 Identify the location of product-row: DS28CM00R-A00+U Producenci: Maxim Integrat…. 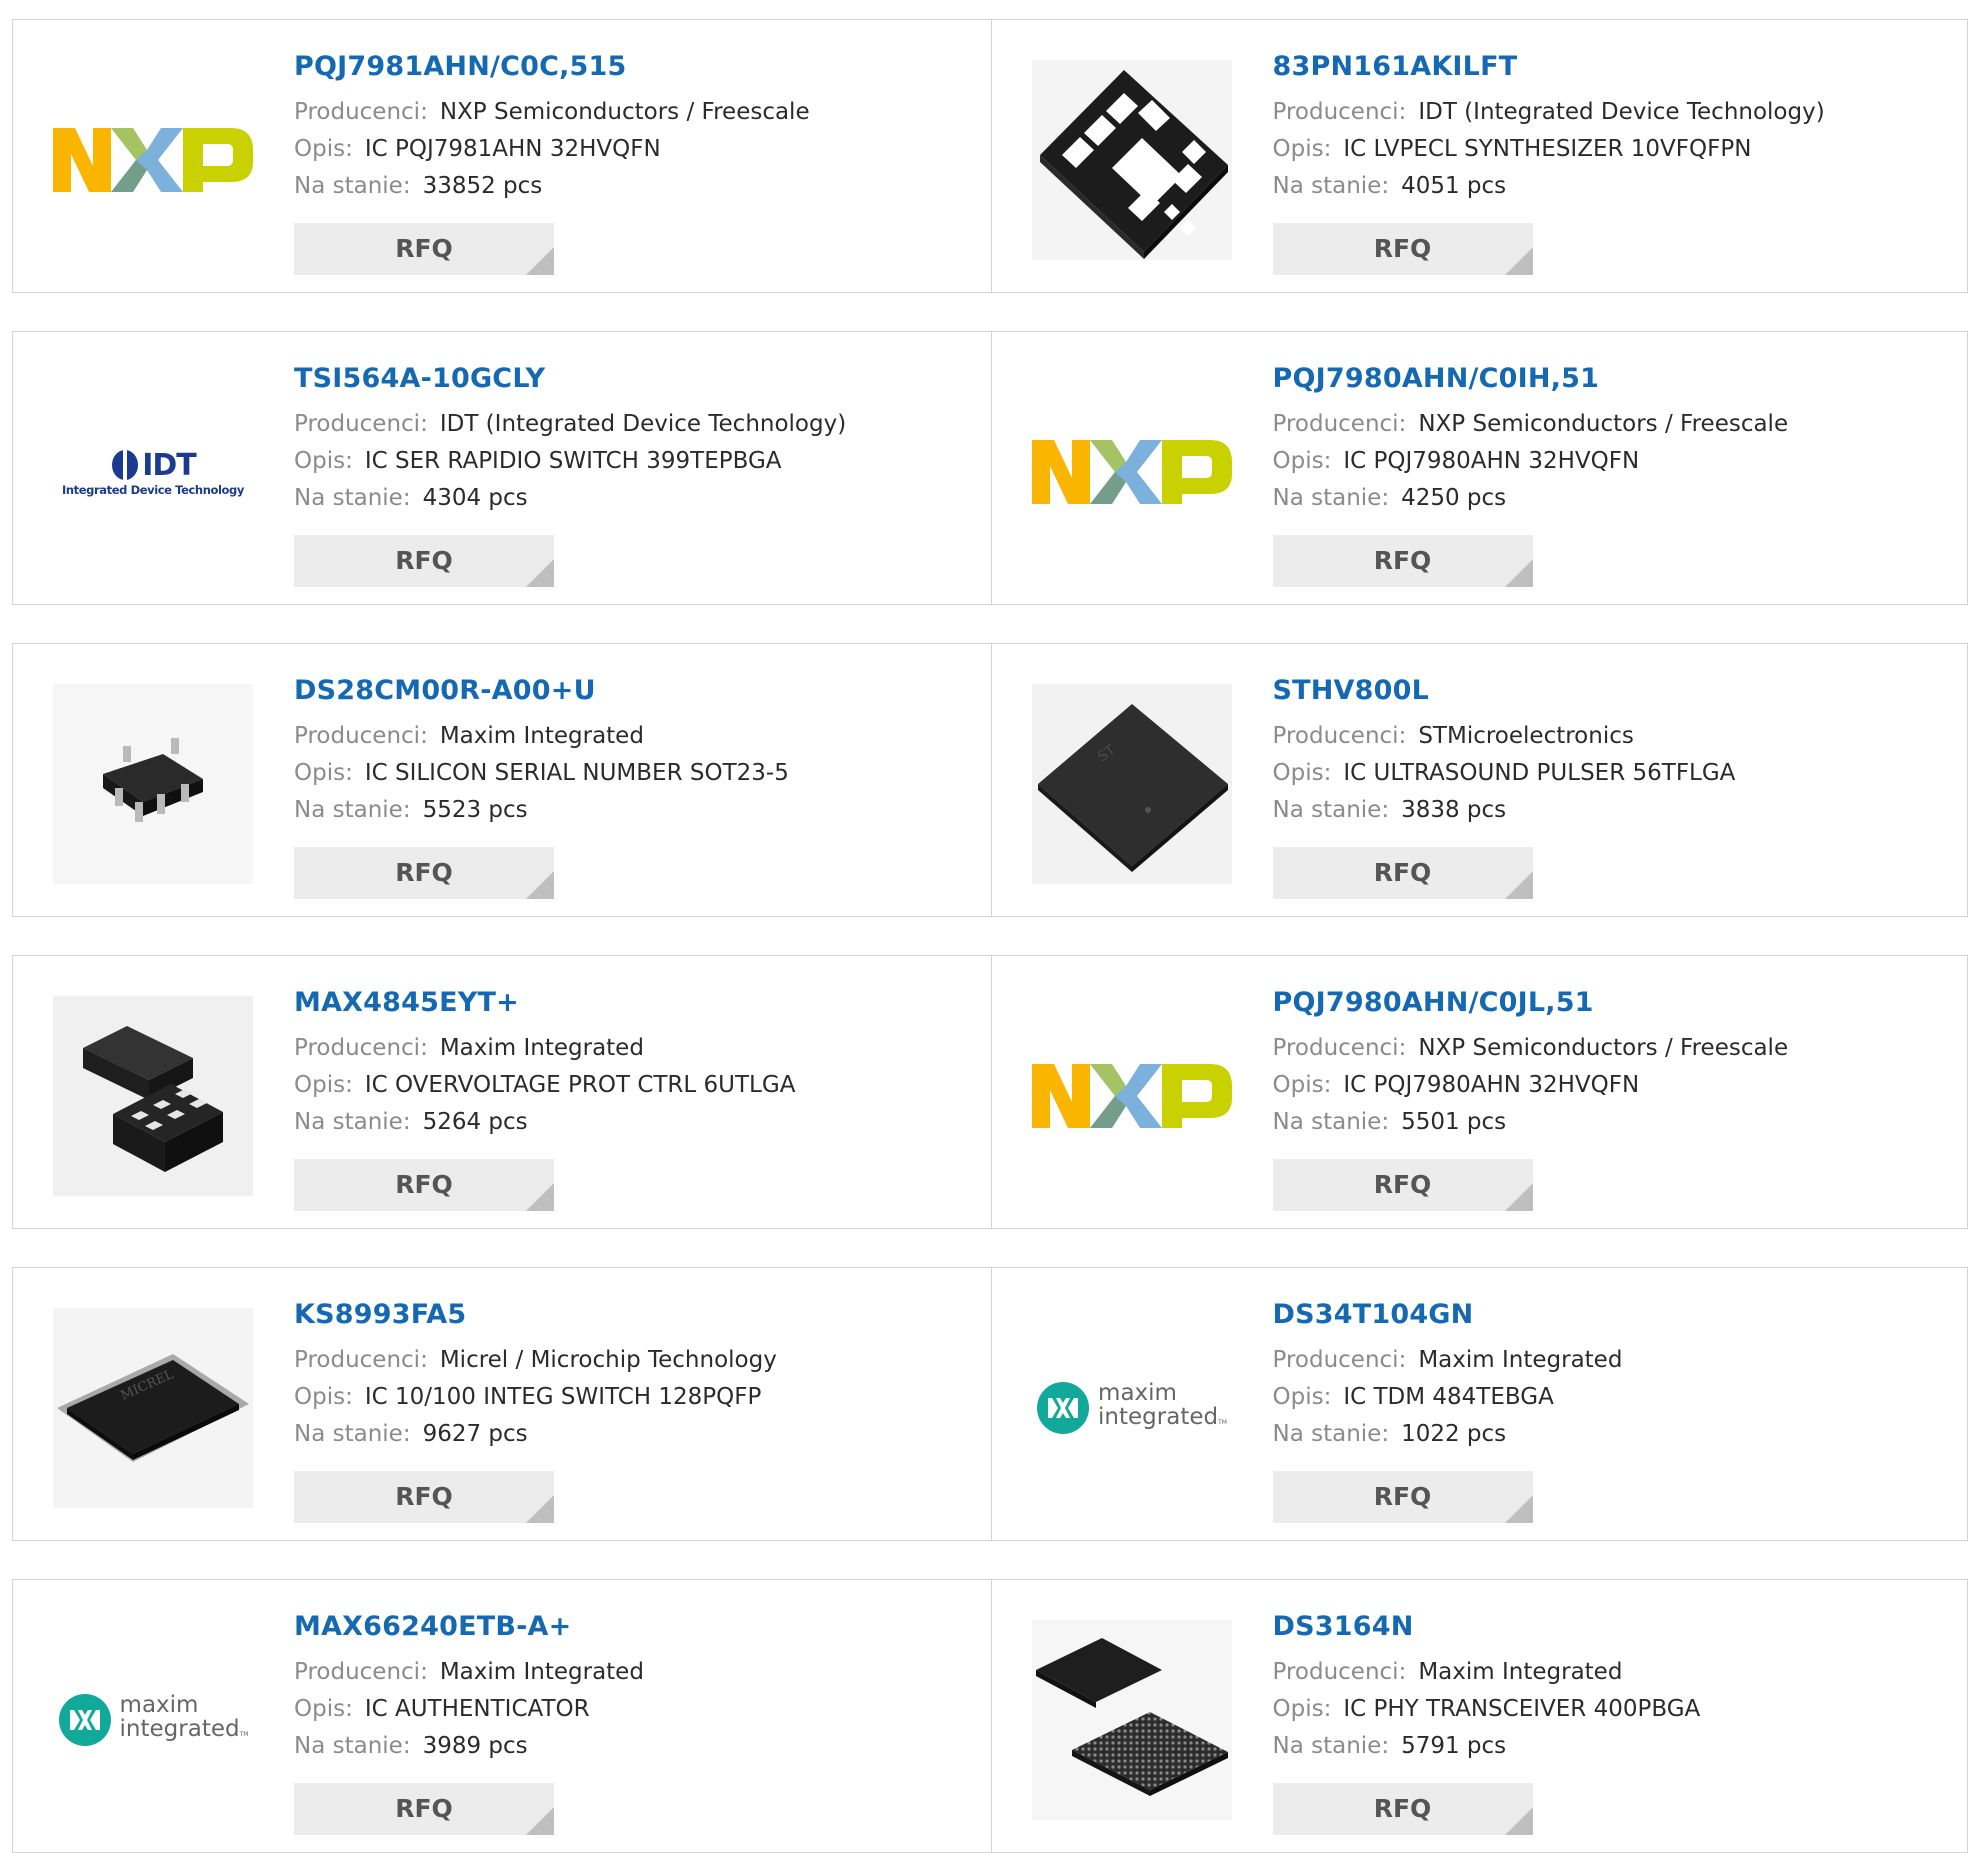
(990, 780).